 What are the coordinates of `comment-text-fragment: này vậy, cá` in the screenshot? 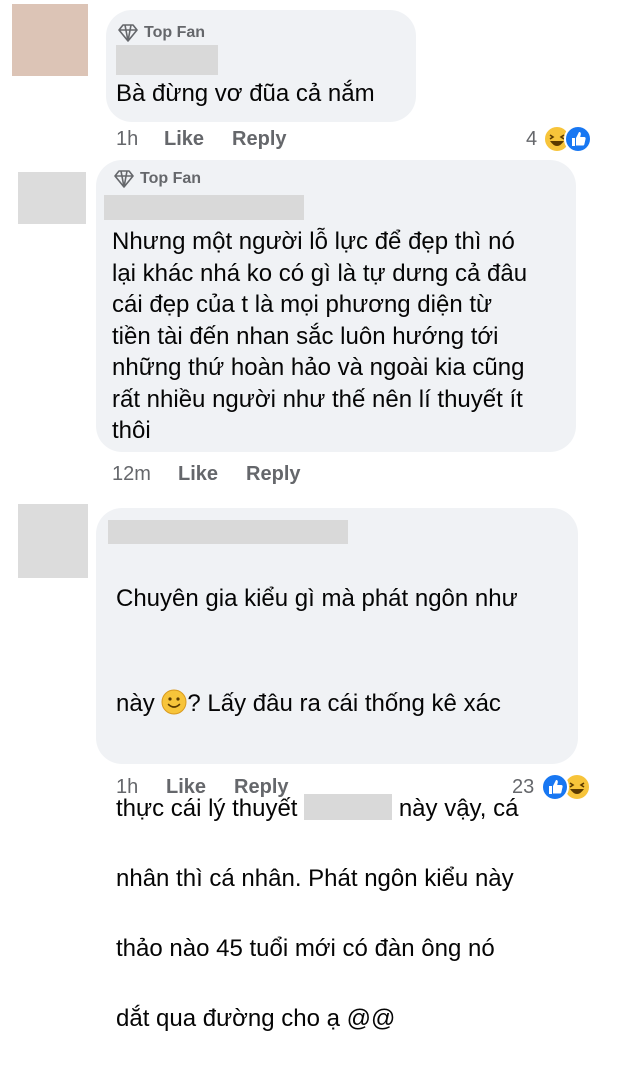 It's located at (455, 808).